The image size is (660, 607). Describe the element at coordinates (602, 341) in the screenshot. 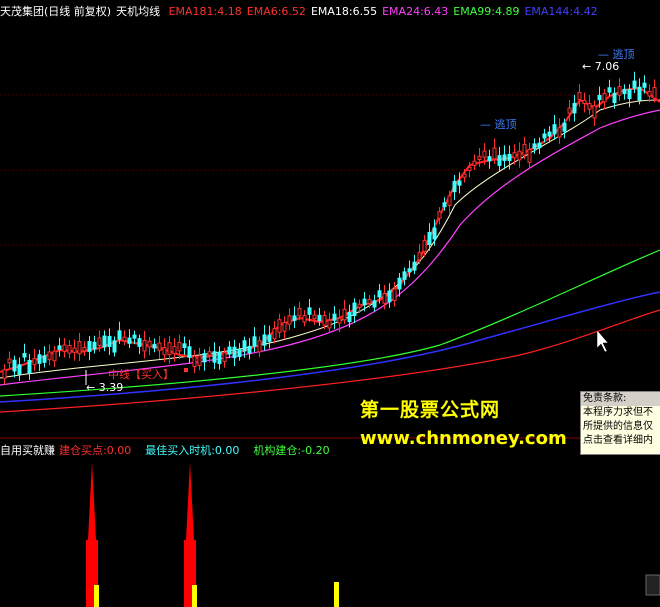

I see `mouse-cursor-icon` at that location.